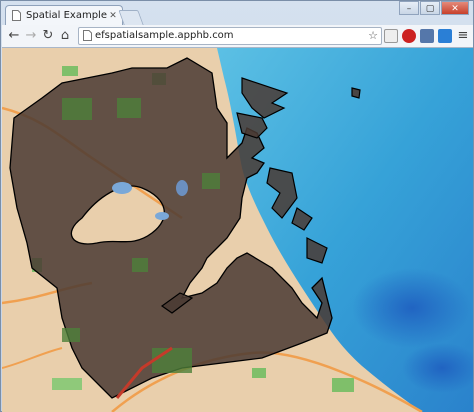 This screenshot has height=412, width=474. Describe the element at coordinates (131, 17) in the screenshot. I see `new-tab-button` at that location.